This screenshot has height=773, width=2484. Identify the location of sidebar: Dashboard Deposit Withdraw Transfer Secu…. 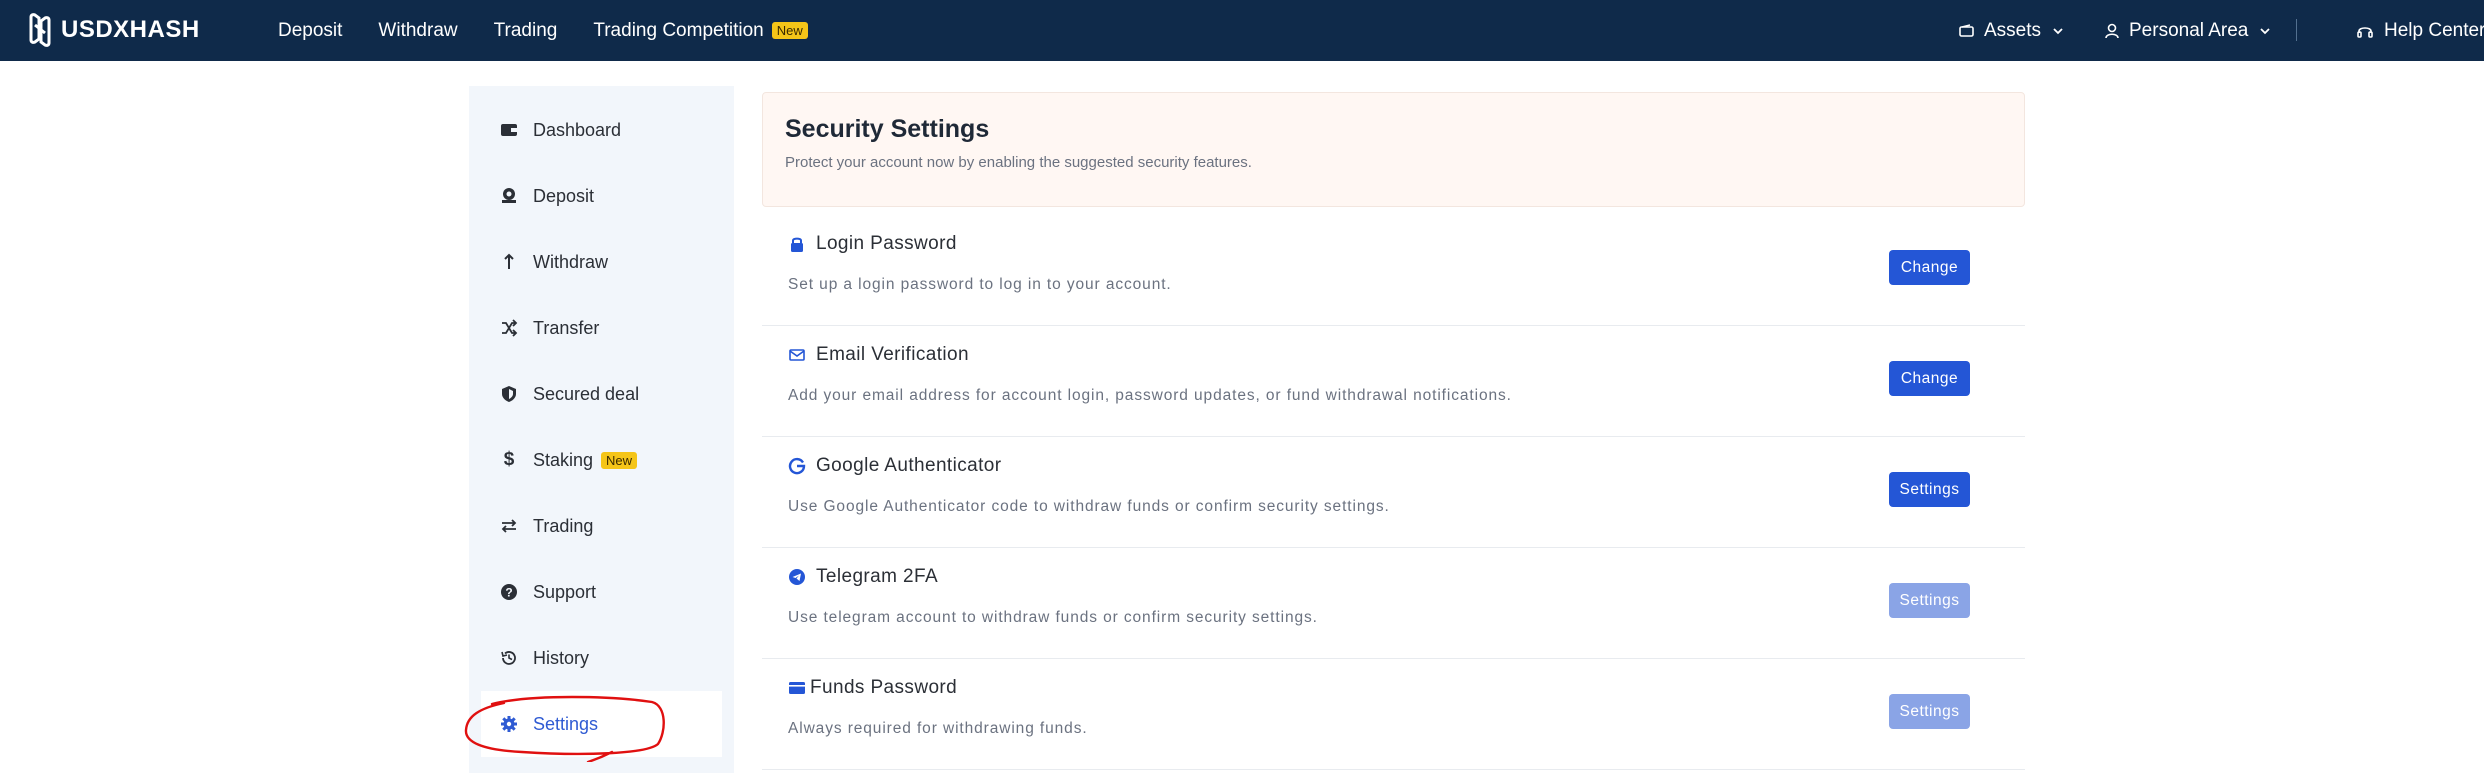
(601, 429).